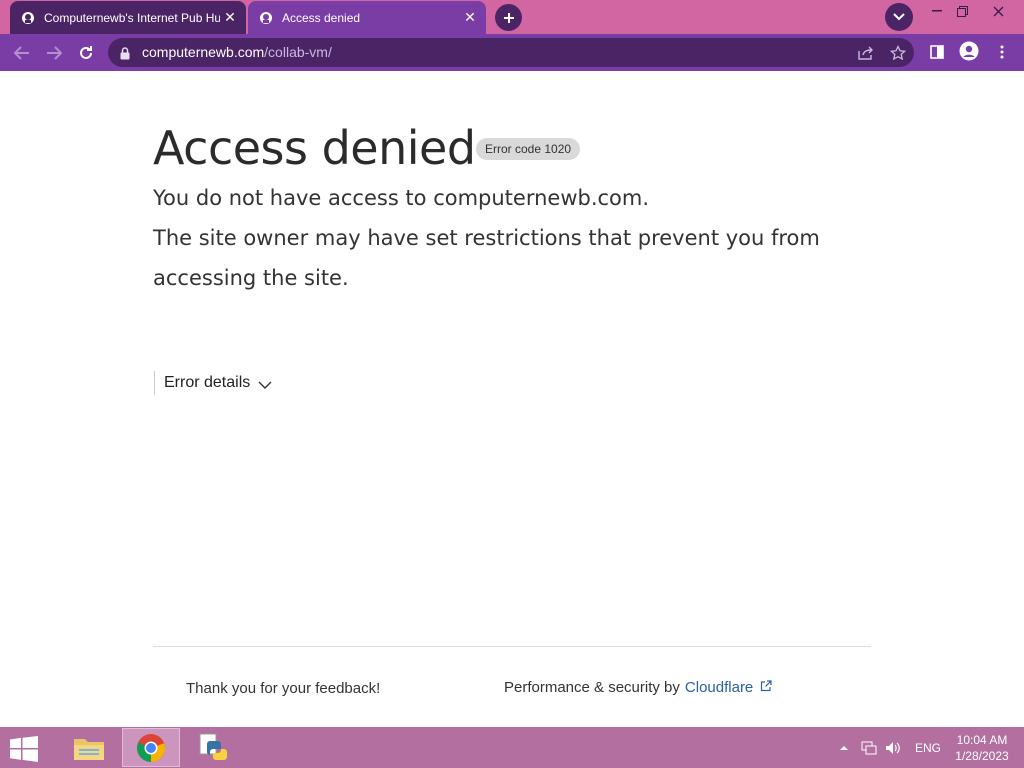 Image resolution: width=1024 pixels, height=768 pixels. What do you see at coordinates (898, 53) in the screenshot?
I see `star-icon` at bounding box center [898, 53].